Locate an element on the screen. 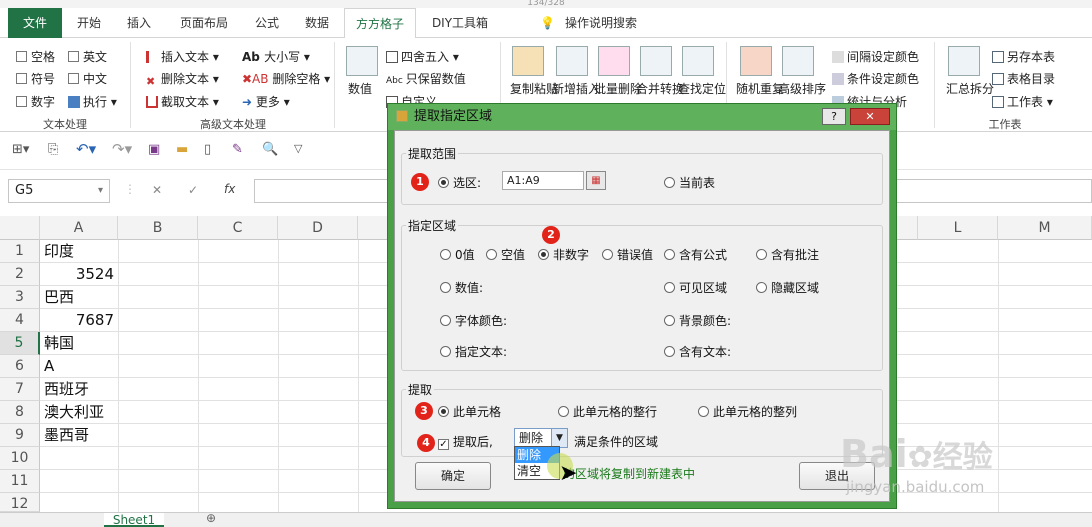  numval-radio: 数值: is located at coordinates (461, 287).